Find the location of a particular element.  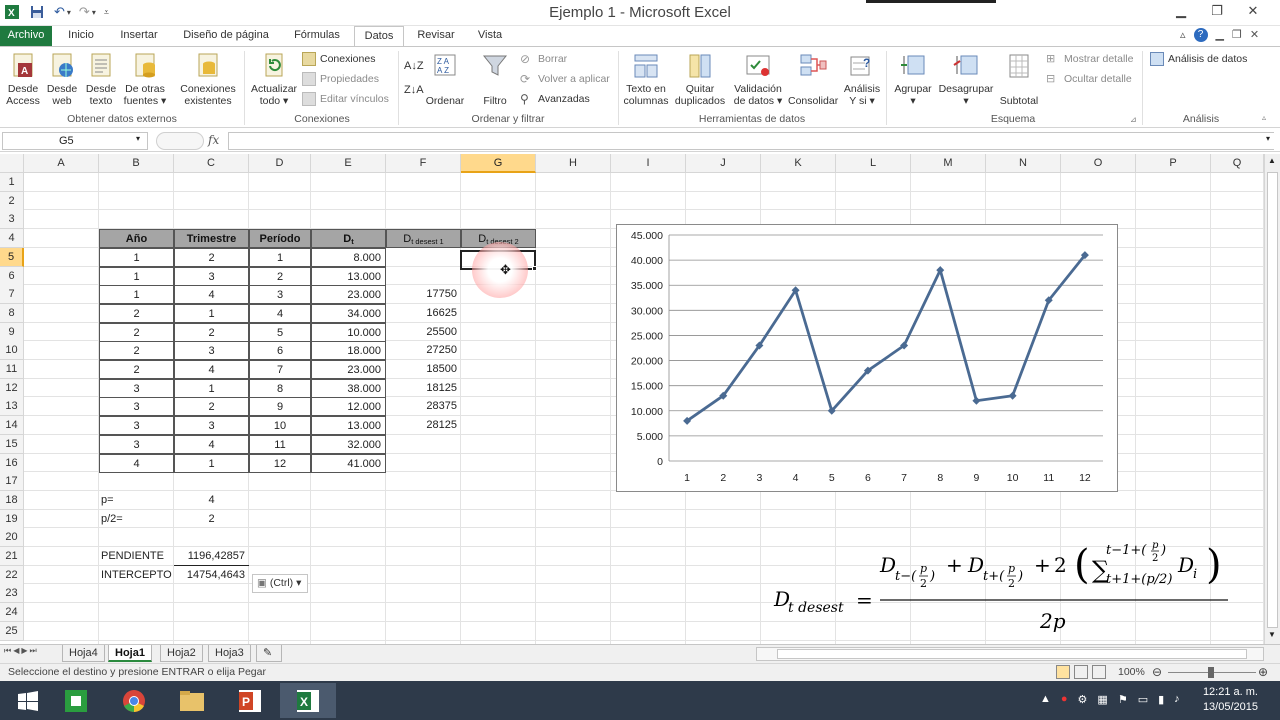

name-box-dropdown-icon: ▾ is located at coordinates (138, 138).